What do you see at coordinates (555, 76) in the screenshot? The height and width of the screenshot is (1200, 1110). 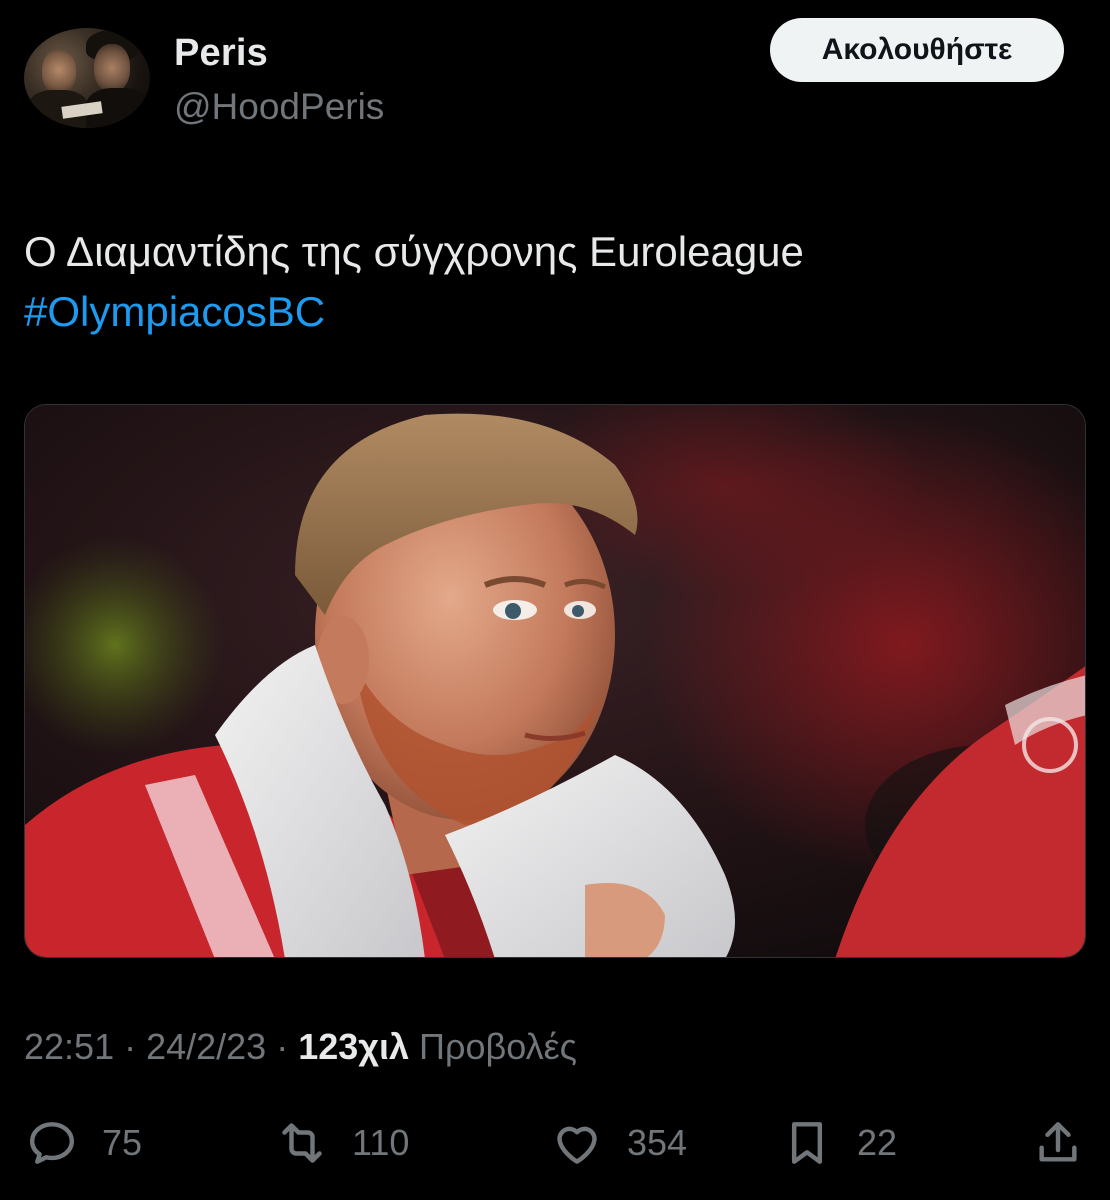 I see `tweet-header: Peris @HoodPeris Ακολουθήστε` at bounding box center [555, 76].